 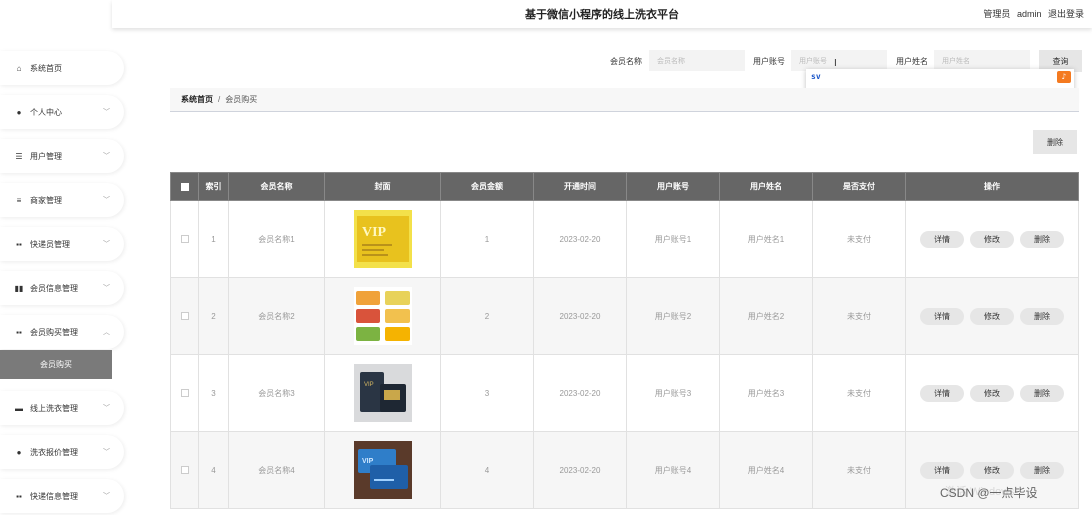 What do you see at coordinates (213, 239) in the screenshot?
I see `row-index: 1` at bounding box center [213, 239].